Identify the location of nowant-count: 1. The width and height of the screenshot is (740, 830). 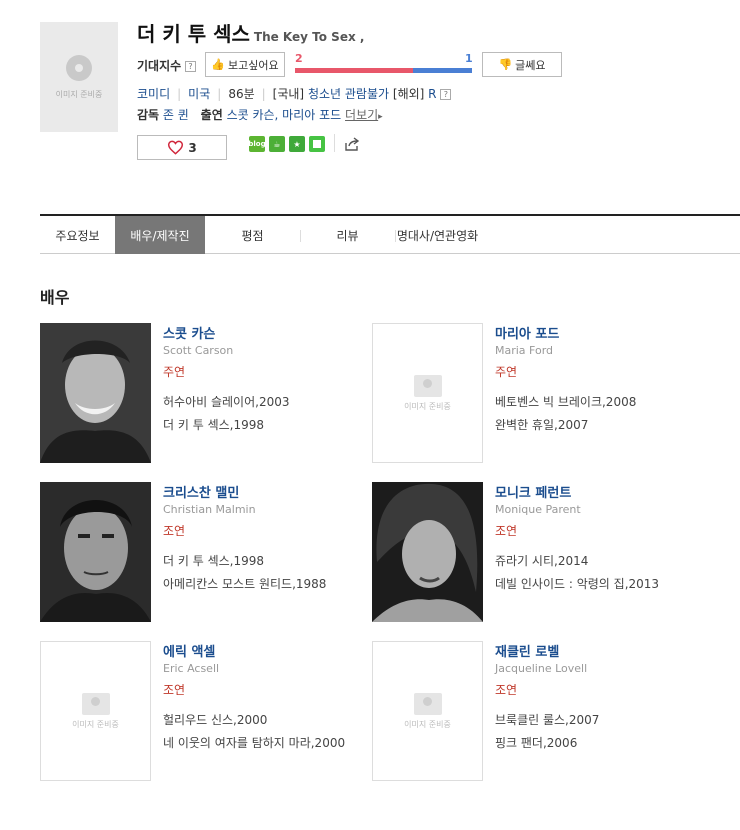
(469, 58).